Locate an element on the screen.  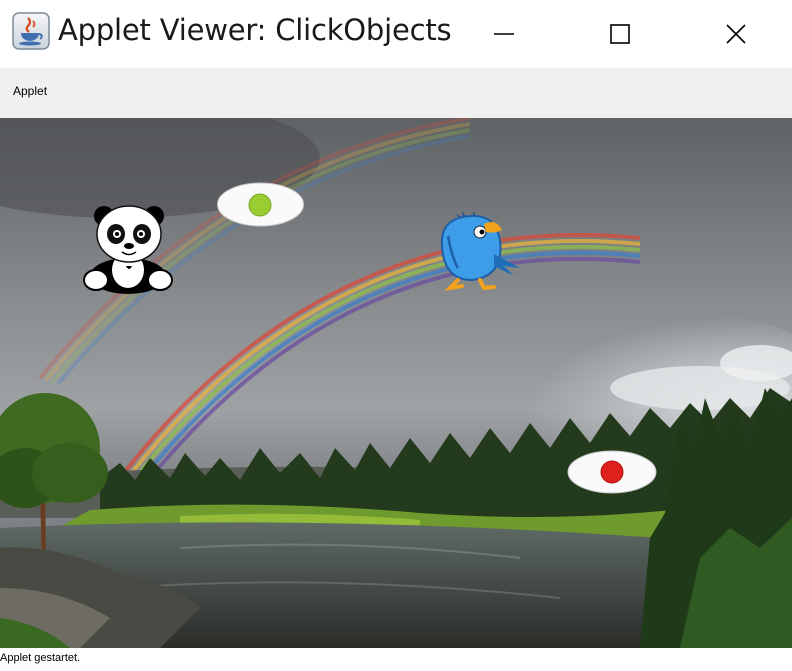
green-dot-ellipse is located at coordinates (260, 204).